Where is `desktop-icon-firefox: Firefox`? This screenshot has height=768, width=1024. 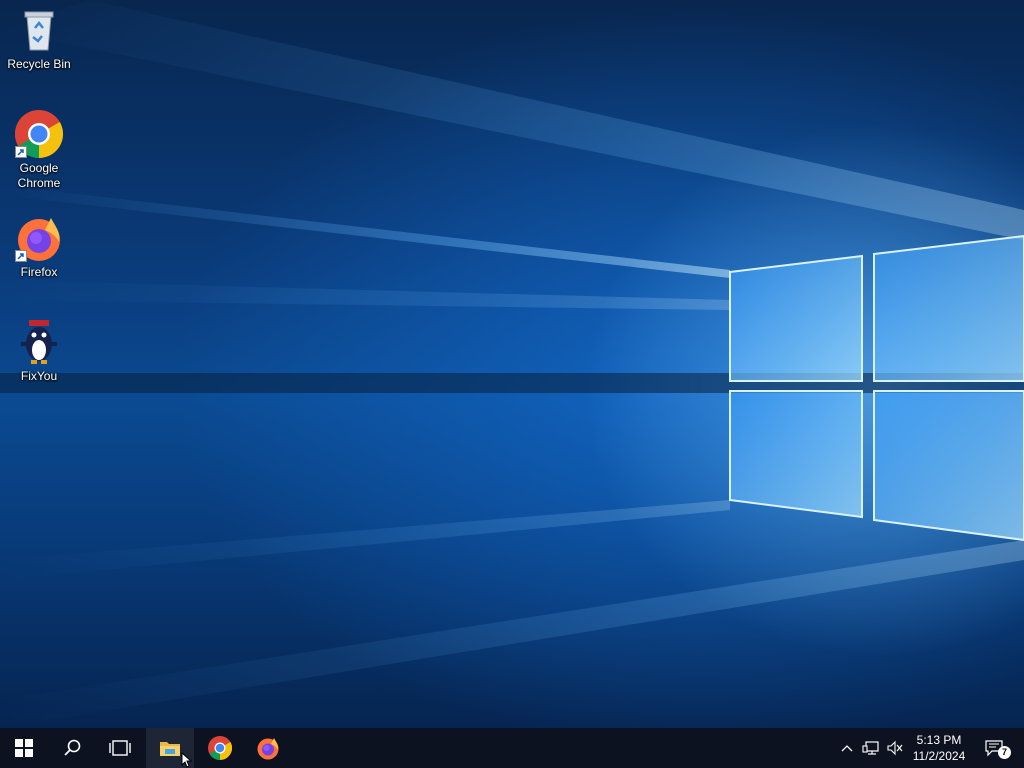
desktop-icon-firefox: Firefox is located at coordinates (39, 247).